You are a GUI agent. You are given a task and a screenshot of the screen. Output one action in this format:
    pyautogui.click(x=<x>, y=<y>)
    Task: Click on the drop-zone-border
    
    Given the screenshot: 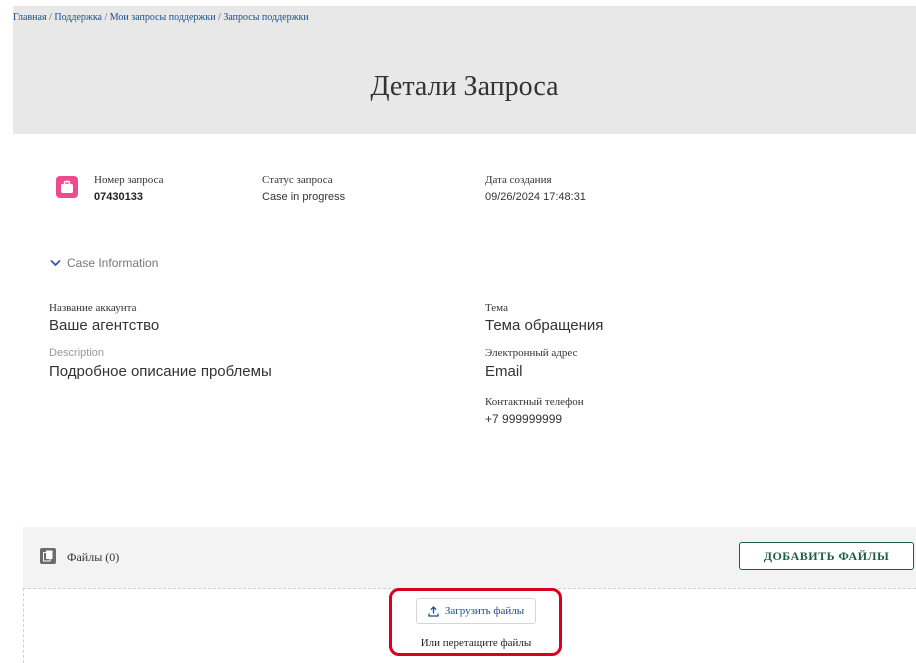 What is the action you would take?
    pyautogui.click(x=23, y=625)
    